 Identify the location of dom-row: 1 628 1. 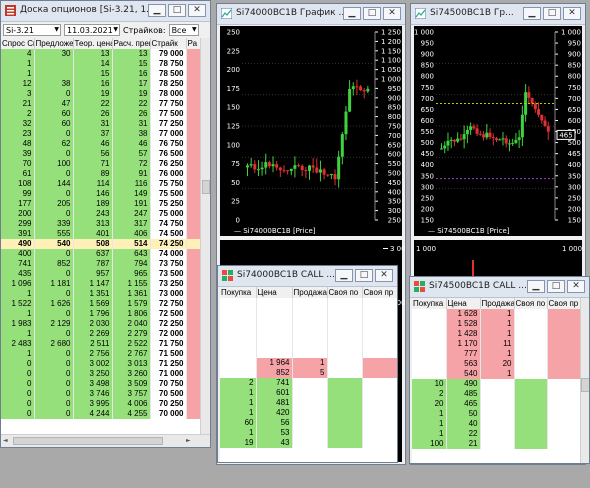
(496, 314).